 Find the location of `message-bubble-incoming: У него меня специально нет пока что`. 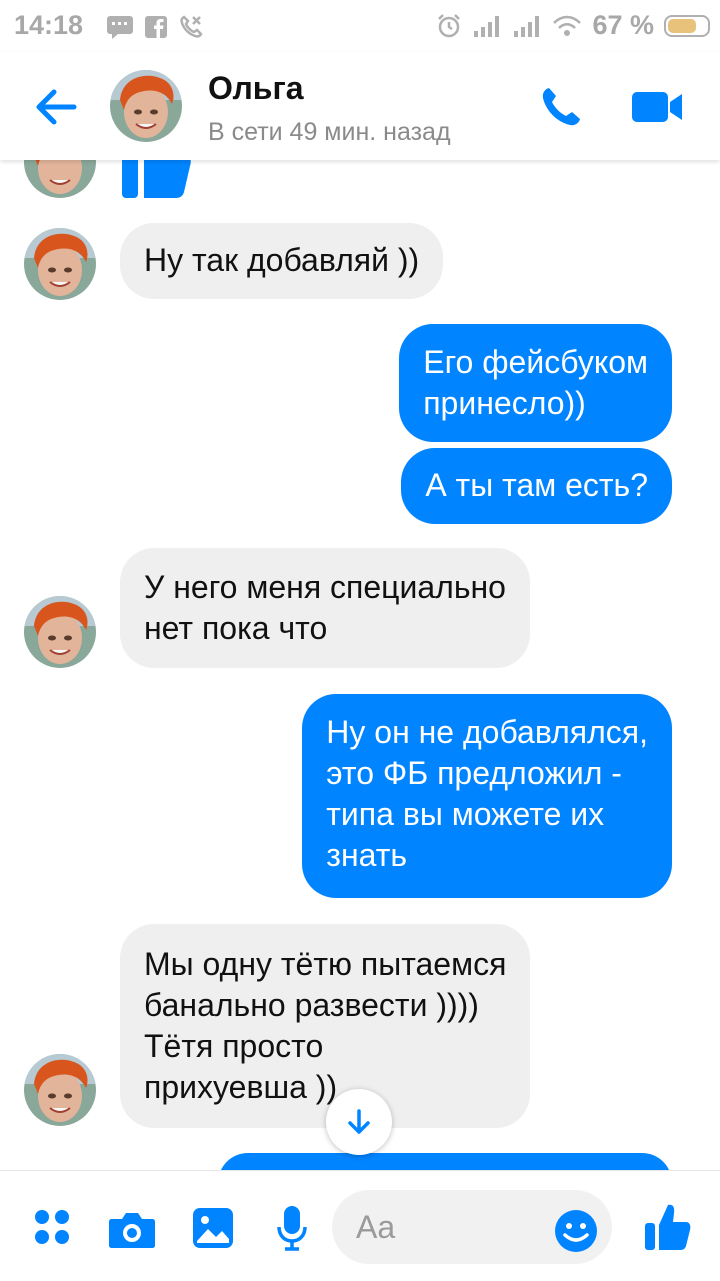

message-bubble-incoming: У него меня специально нет пока что is located at coordinates (325, 608).